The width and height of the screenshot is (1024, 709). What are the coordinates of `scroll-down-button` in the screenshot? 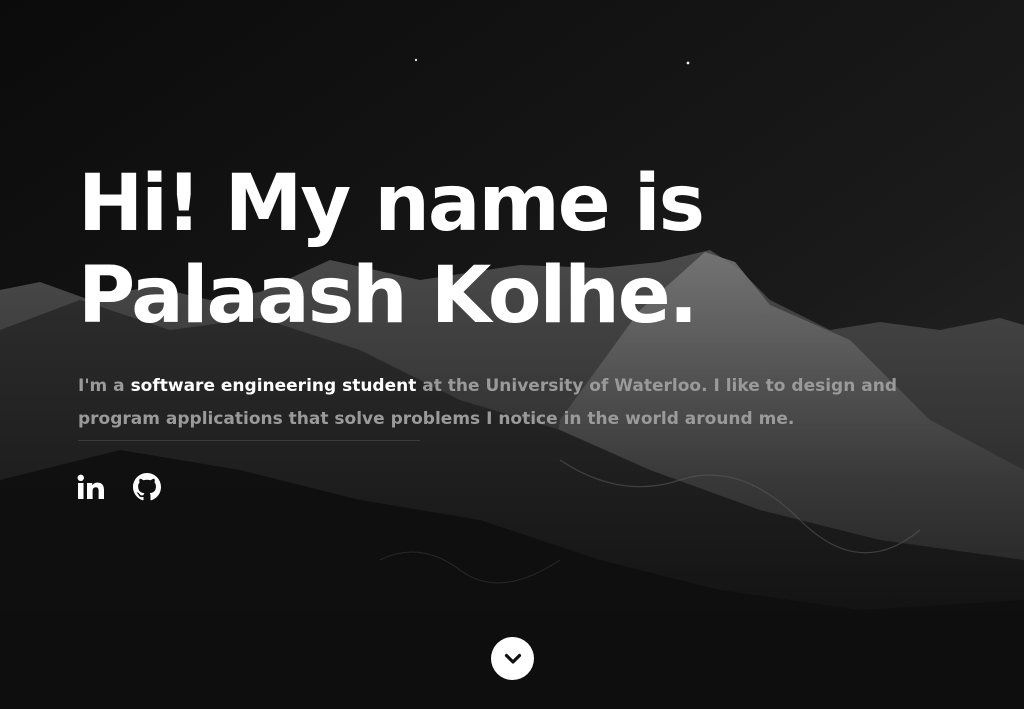 It's located at (512, 658).